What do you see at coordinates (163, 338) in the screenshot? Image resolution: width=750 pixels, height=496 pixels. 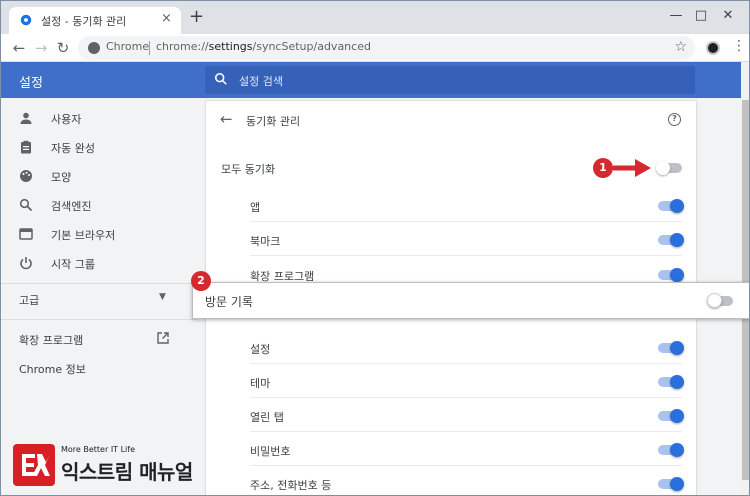 I see `open-in-new-icon` at bounding box center [163, 338].